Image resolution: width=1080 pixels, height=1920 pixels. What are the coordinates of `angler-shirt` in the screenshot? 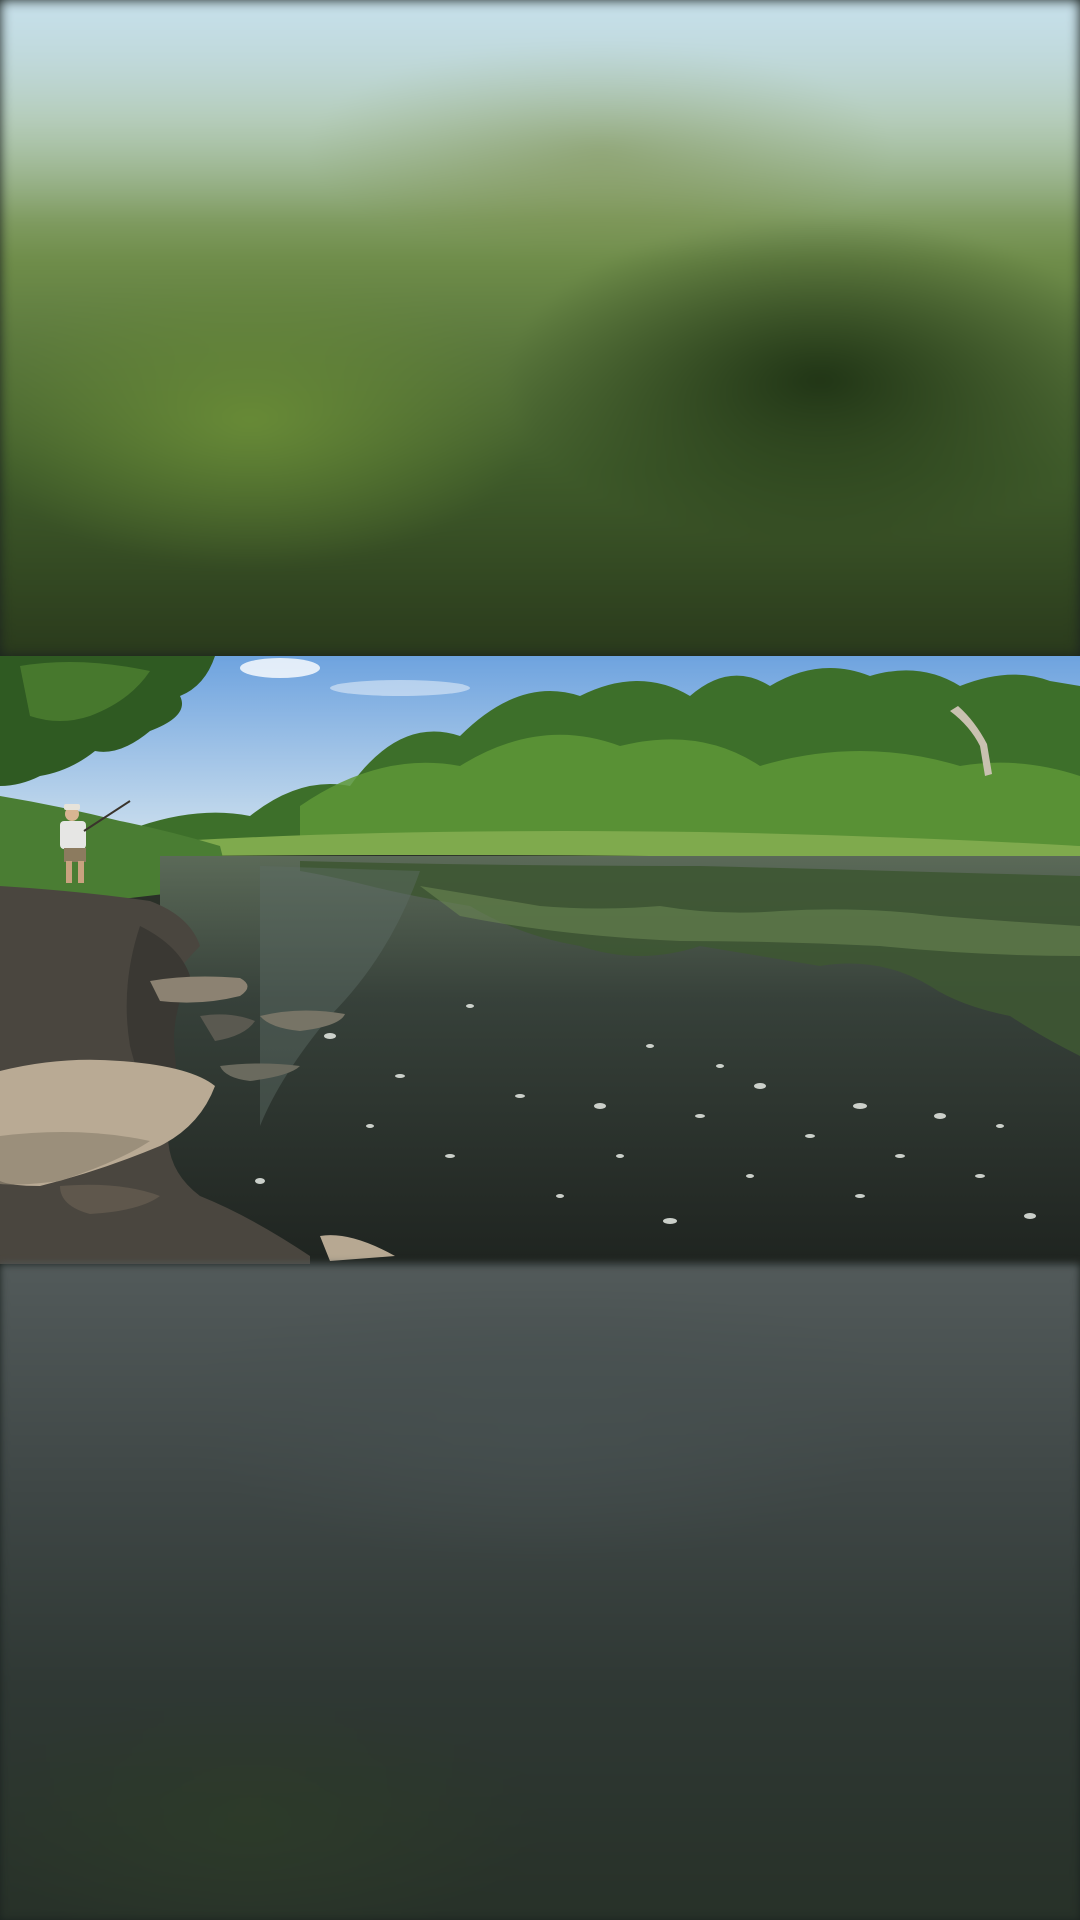 It's located at (73, 835).